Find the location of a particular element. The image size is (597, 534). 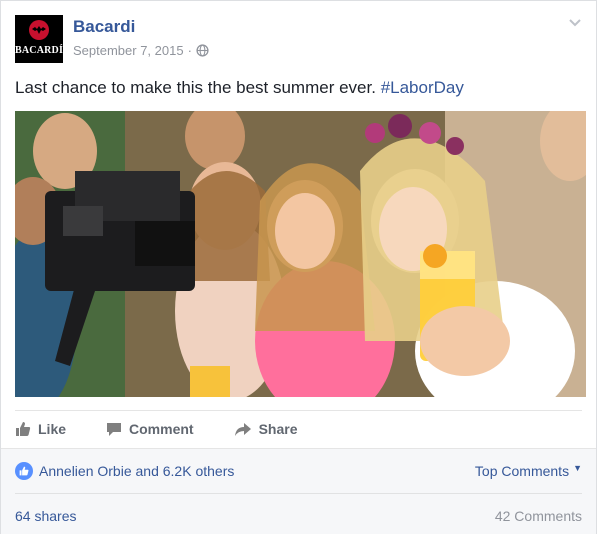

shares-link: 64 shares is located at coordinates (45, 516).